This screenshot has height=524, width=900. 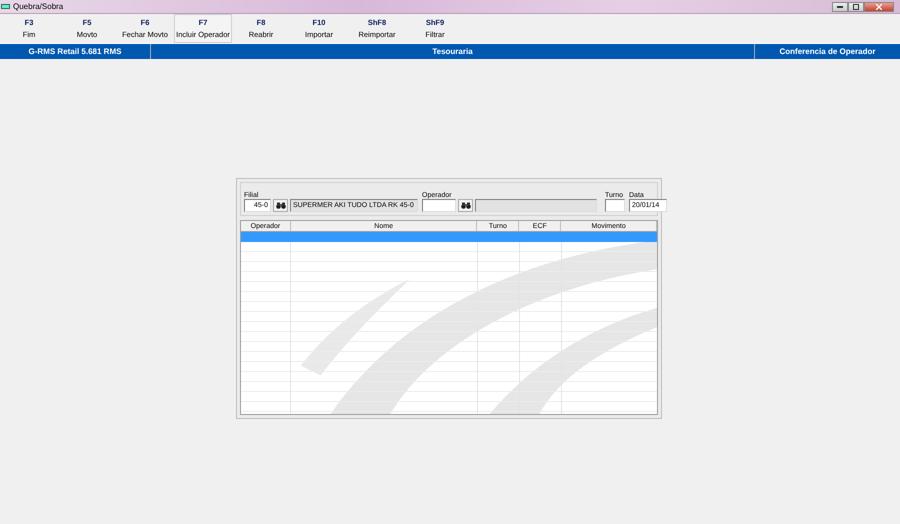 I want to click on close-button, so click(x=879, y=7).